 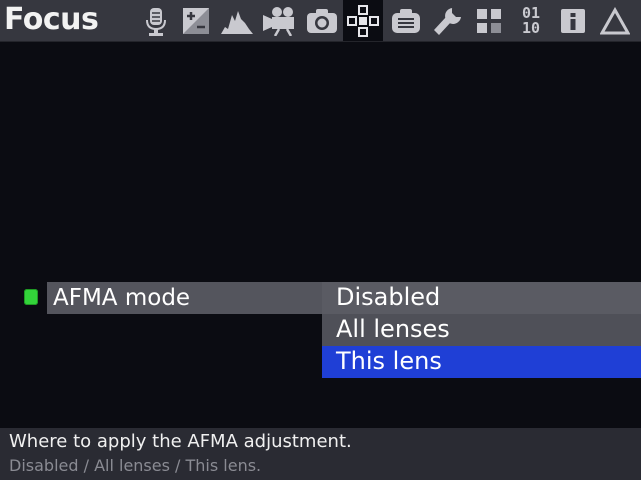 I want to click on tab-exposure, so click(x=196, y=20).